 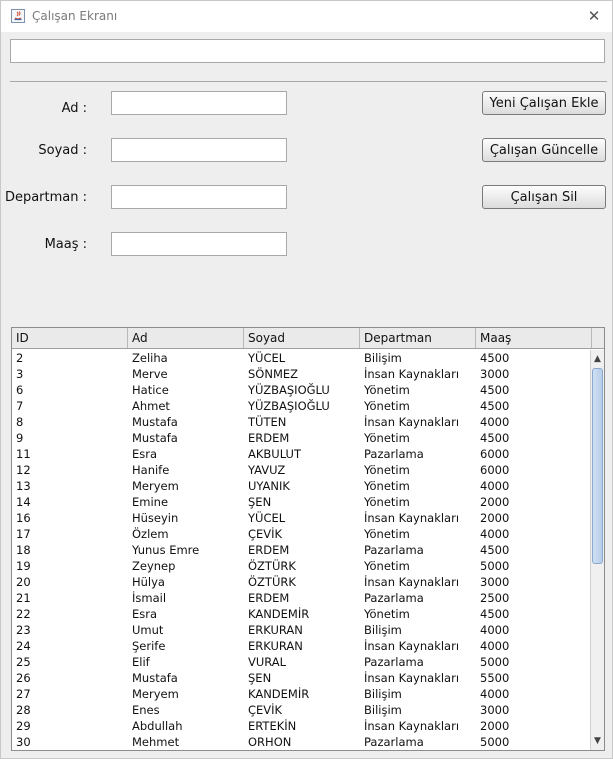 What do you see at coordinates (70, 646) in the screenshot?
I see `cell-id: 24` at bounding box center [70, 646].